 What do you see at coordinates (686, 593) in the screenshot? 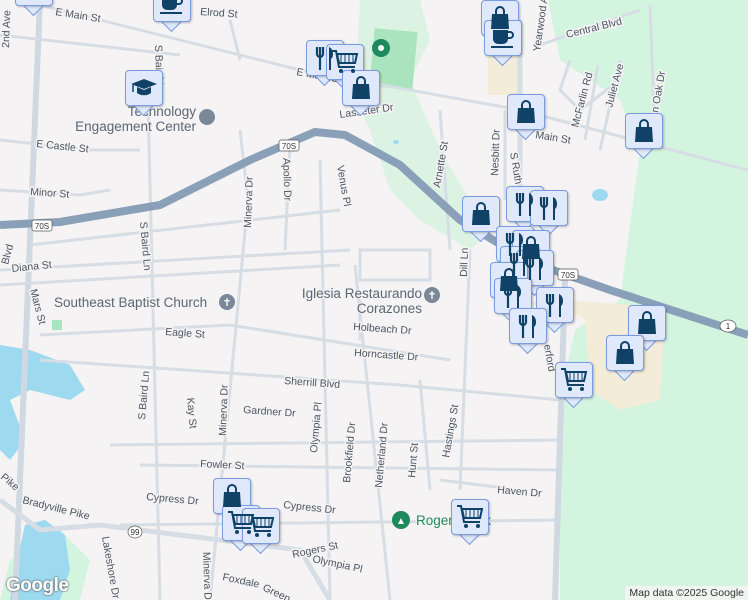
I see `map-attribution: Map data ©2025 Google` at bounding box center [686, 593].